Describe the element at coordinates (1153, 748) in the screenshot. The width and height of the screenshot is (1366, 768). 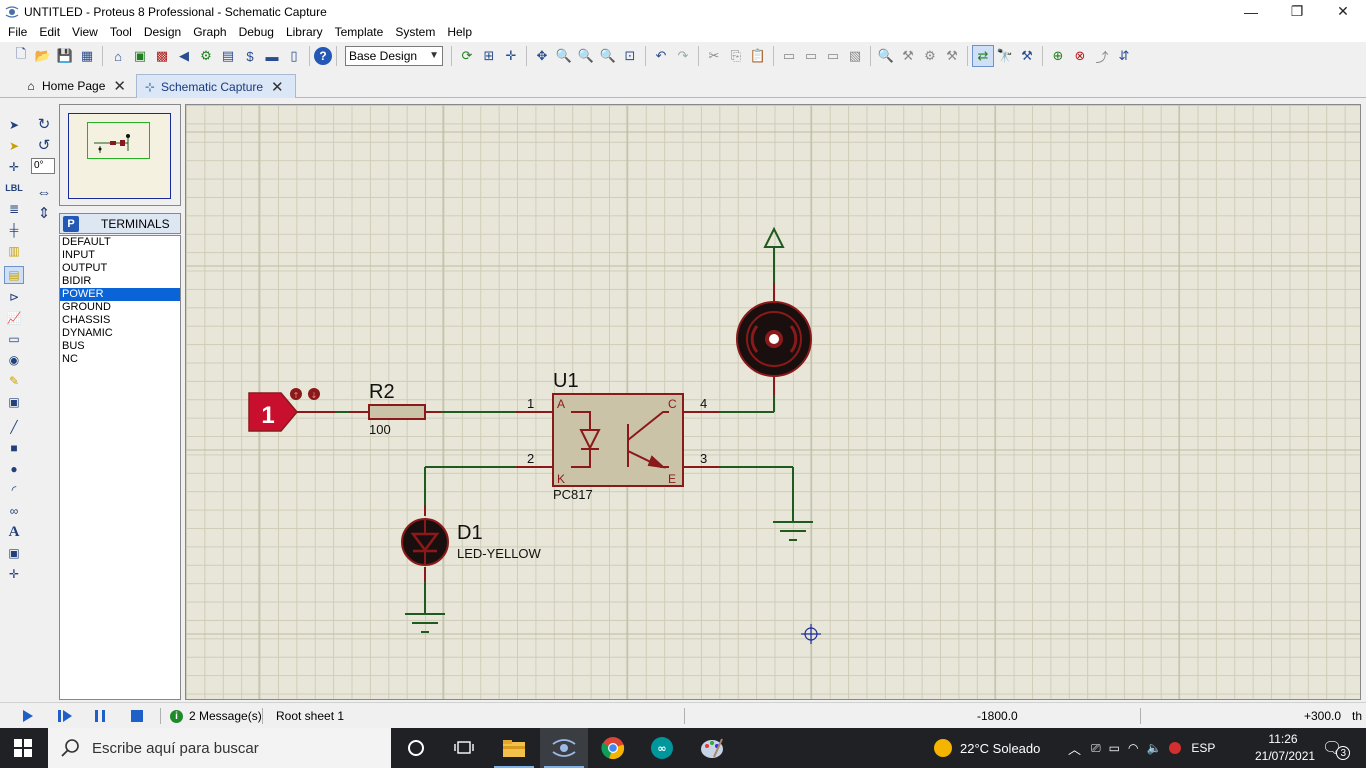
I see `volume-icon: 🔈` at that location.